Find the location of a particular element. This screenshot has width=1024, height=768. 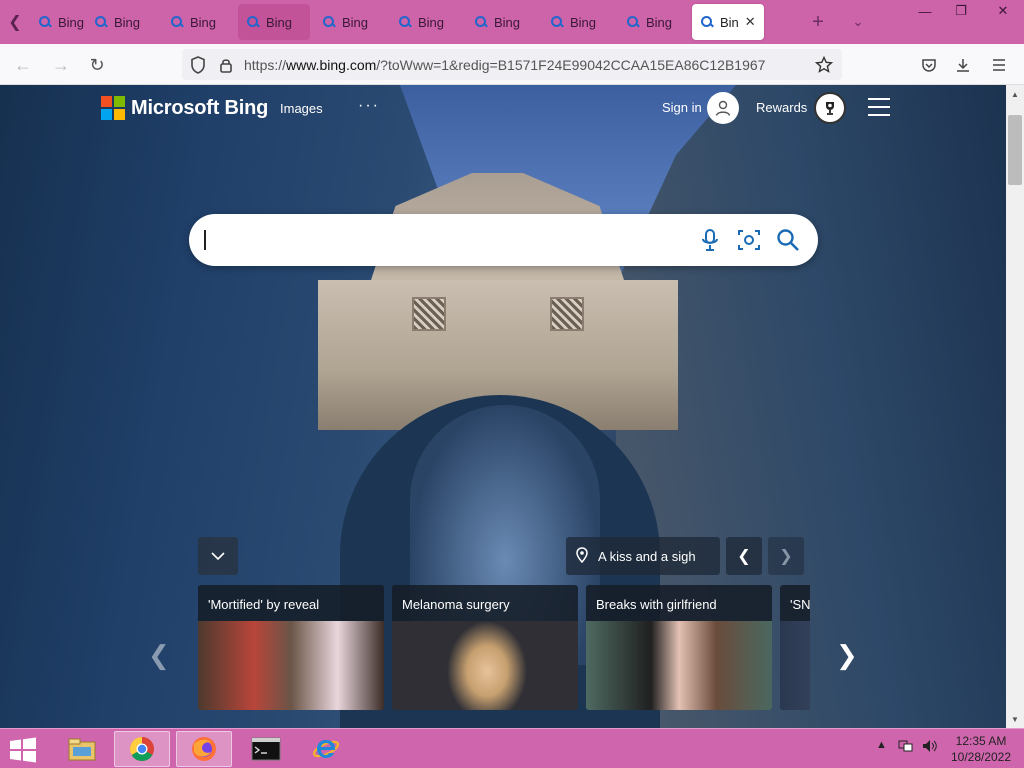

collapse-feed-button is located at coordinates (218, 556).